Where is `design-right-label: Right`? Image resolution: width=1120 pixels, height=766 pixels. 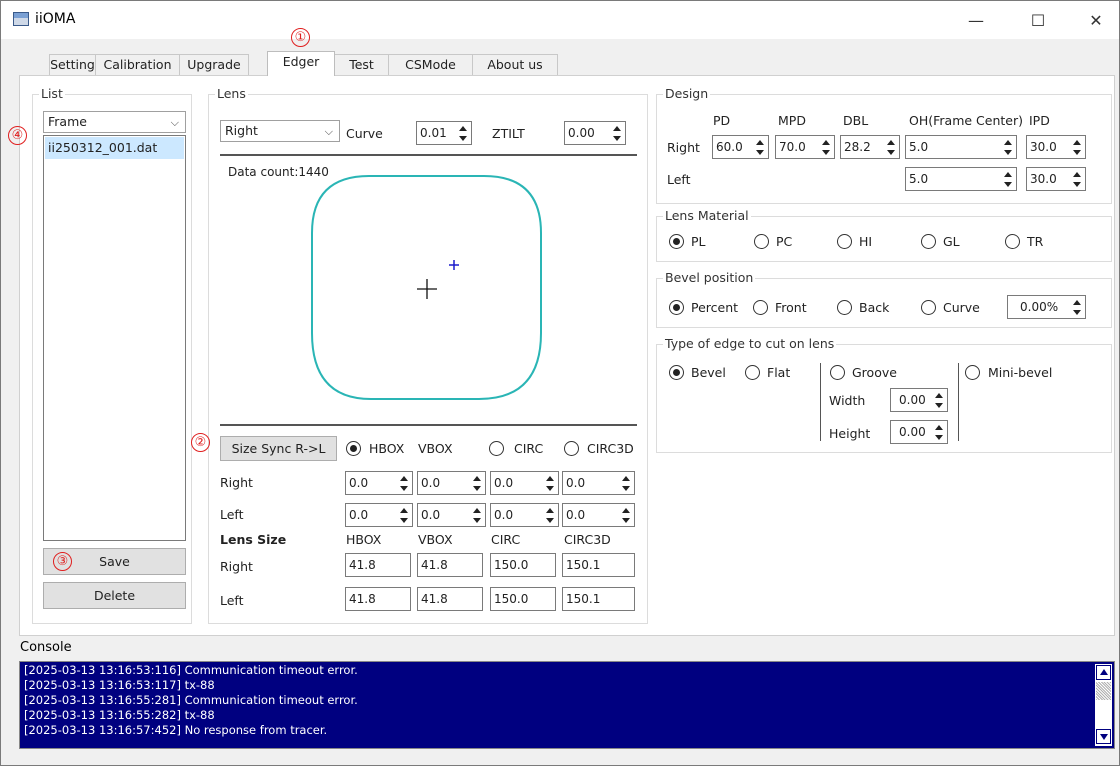 design-right-label: Right is located at coordinates (683, 147).